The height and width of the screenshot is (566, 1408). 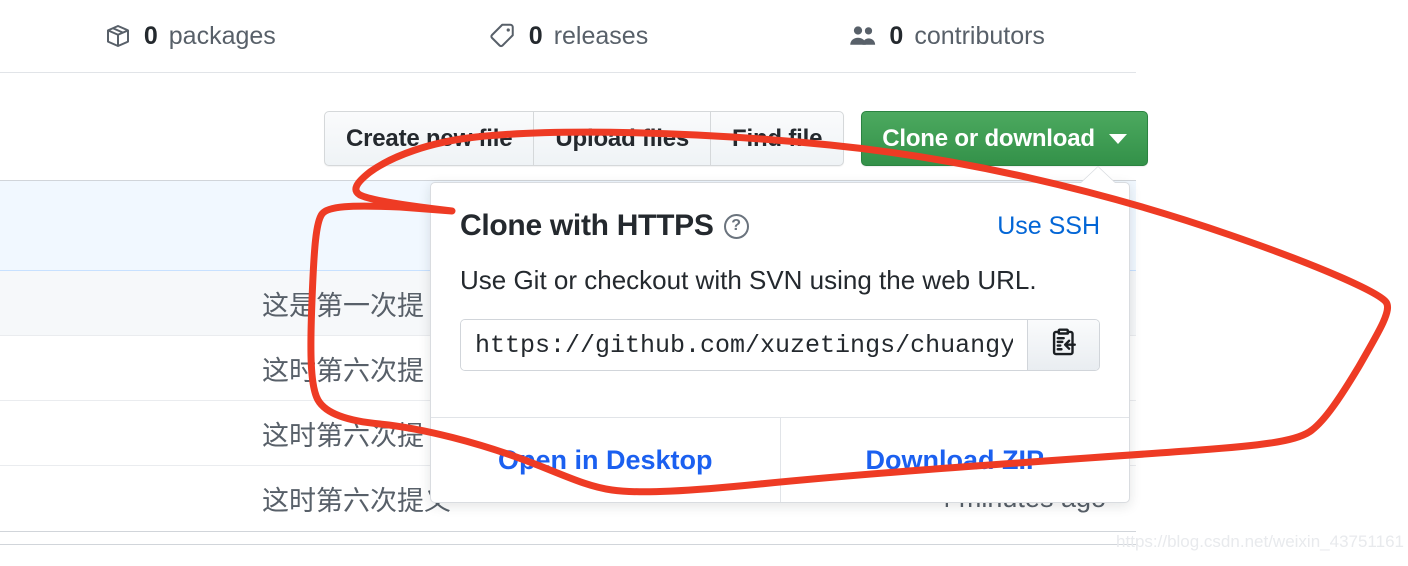 What do you see at coordinates (623, 138) in the screenshot?
I see `upload-files-button: Upload files` at bounding box center [623, 138].